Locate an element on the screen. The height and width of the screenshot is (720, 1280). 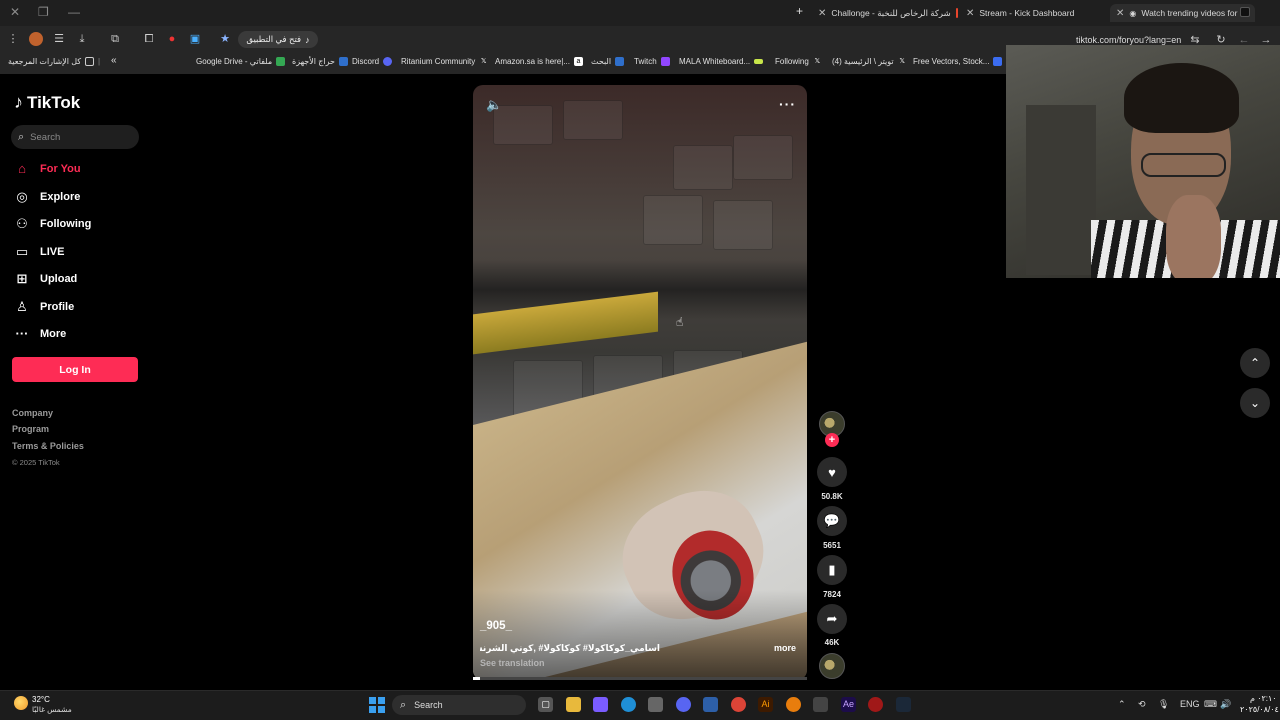
tray-chevron-up-icon: ⌃ is located at coordinates (1122, 704).